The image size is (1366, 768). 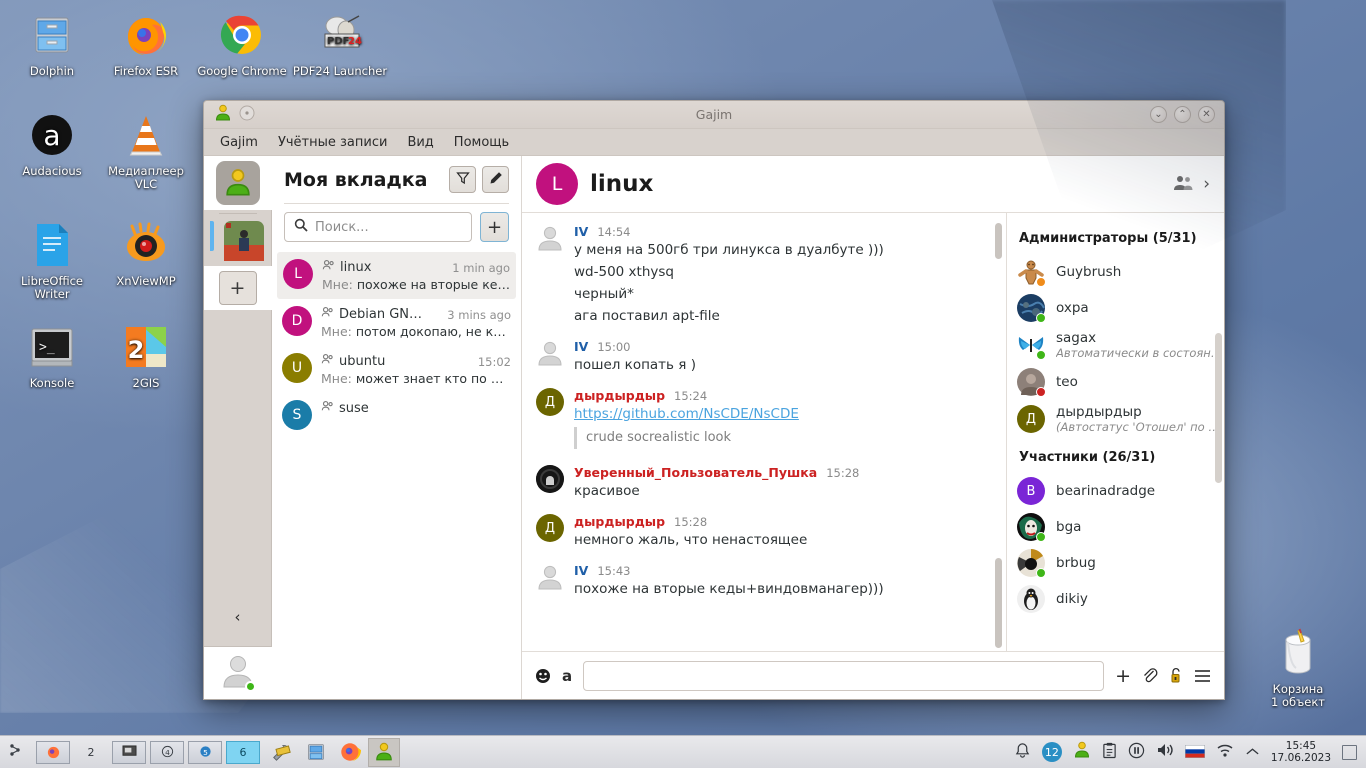 I want to click on participant-row: teo, so click(x=1120, y=382).